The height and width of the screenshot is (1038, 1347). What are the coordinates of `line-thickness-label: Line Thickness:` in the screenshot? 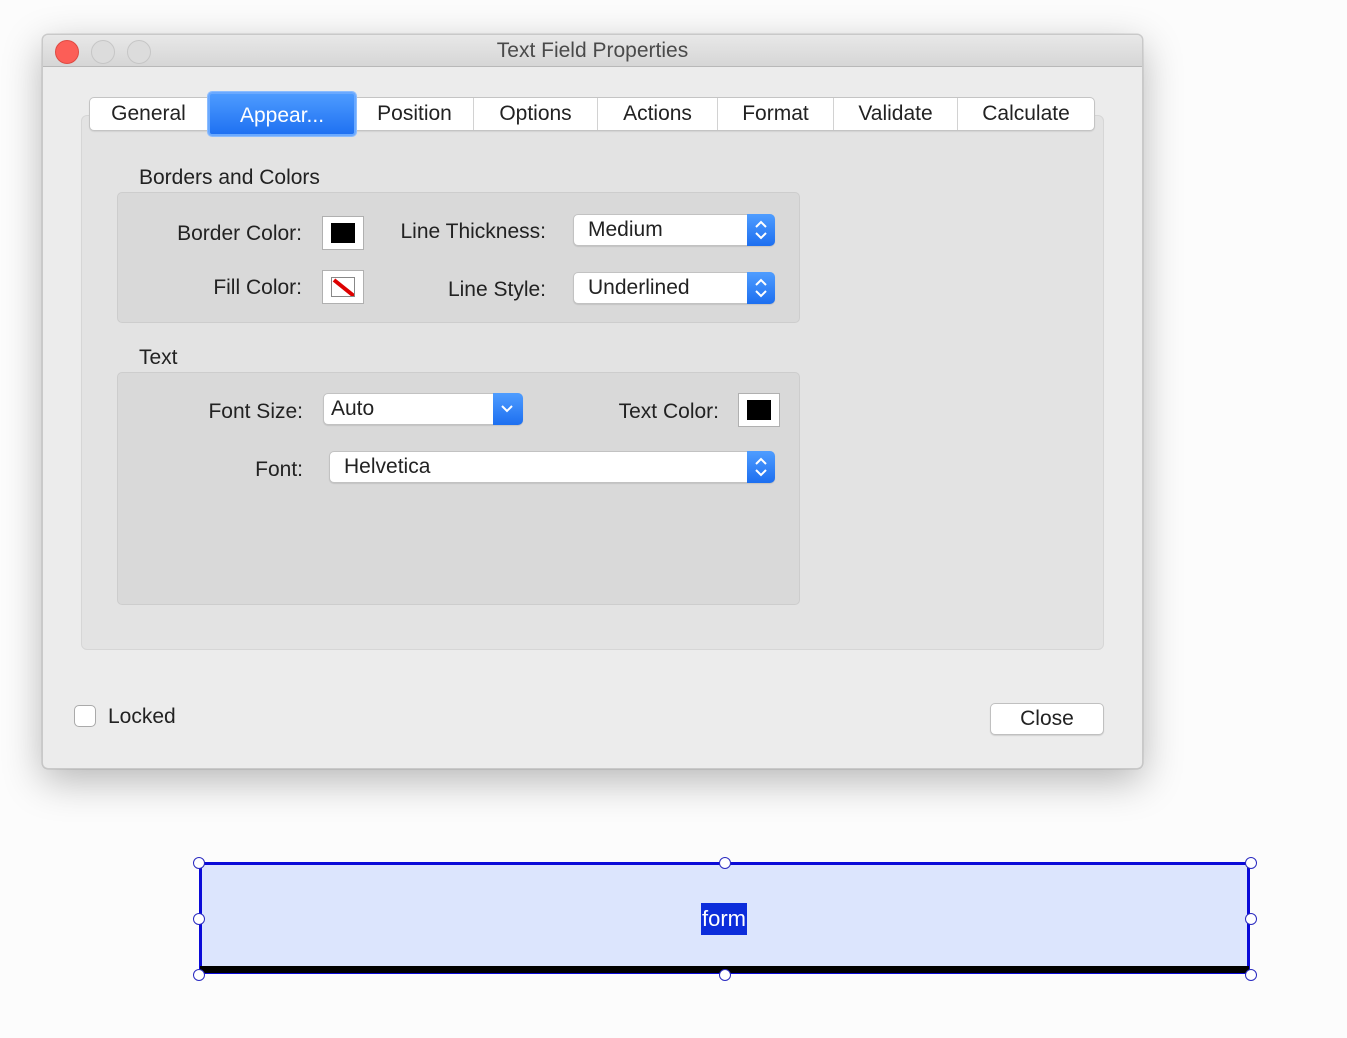 It's located at (473, 231).